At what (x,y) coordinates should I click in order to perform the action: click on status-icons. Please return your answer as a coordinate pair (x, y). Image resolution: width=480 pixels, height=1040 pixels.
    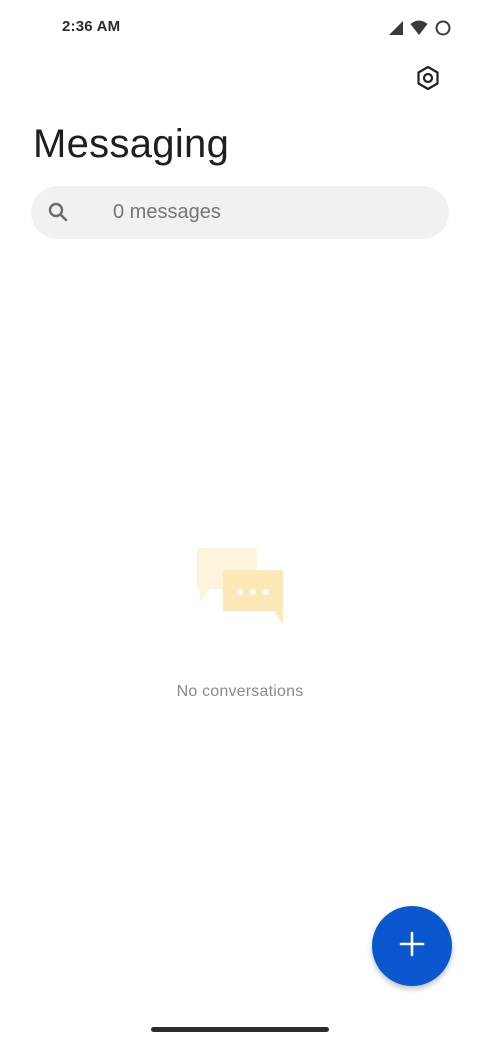
    Looking at the image, I should click on (420, 28).